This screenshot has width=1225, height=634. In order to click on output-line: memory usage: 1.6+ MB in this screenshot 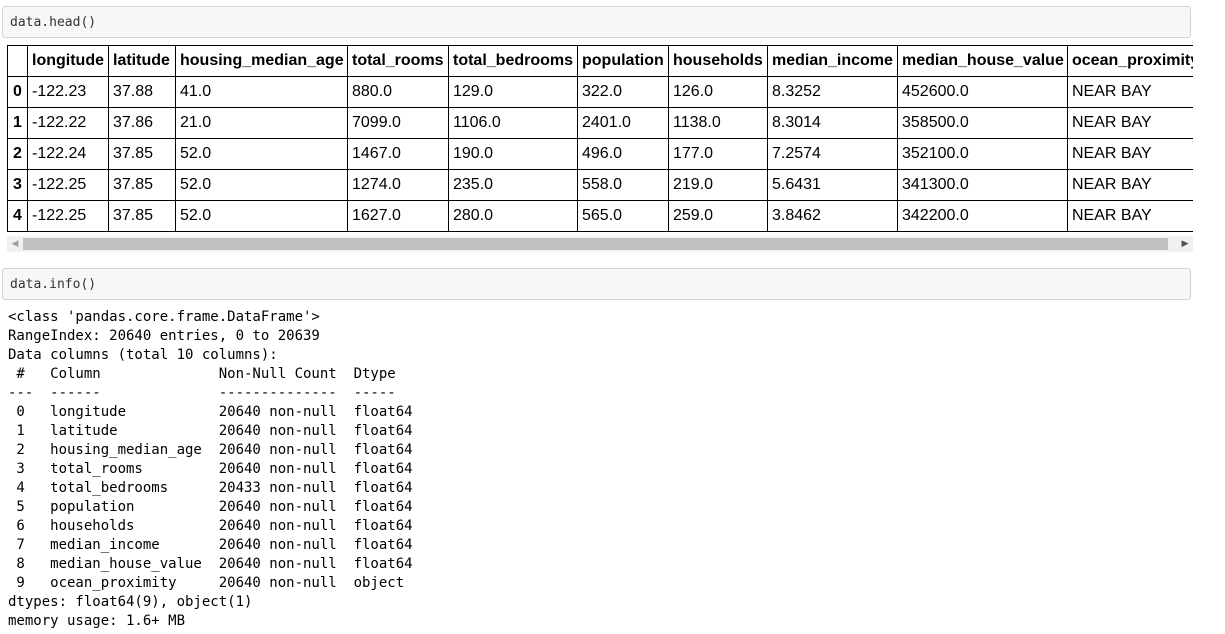, I will do `click(97, 621)`.